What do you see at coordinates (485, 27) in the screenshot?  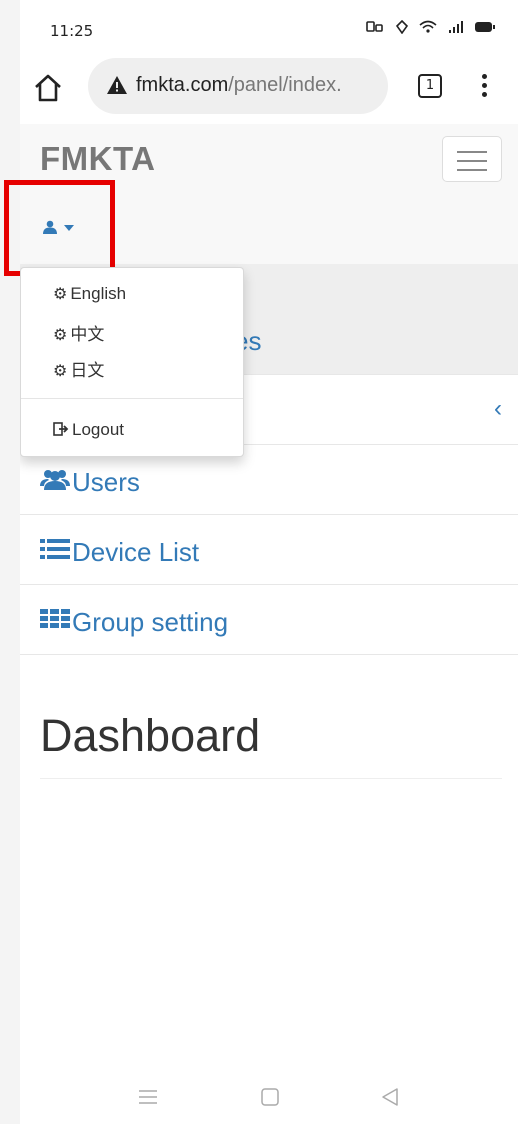 I see `battery-icon` at bounding box center [485, 27].